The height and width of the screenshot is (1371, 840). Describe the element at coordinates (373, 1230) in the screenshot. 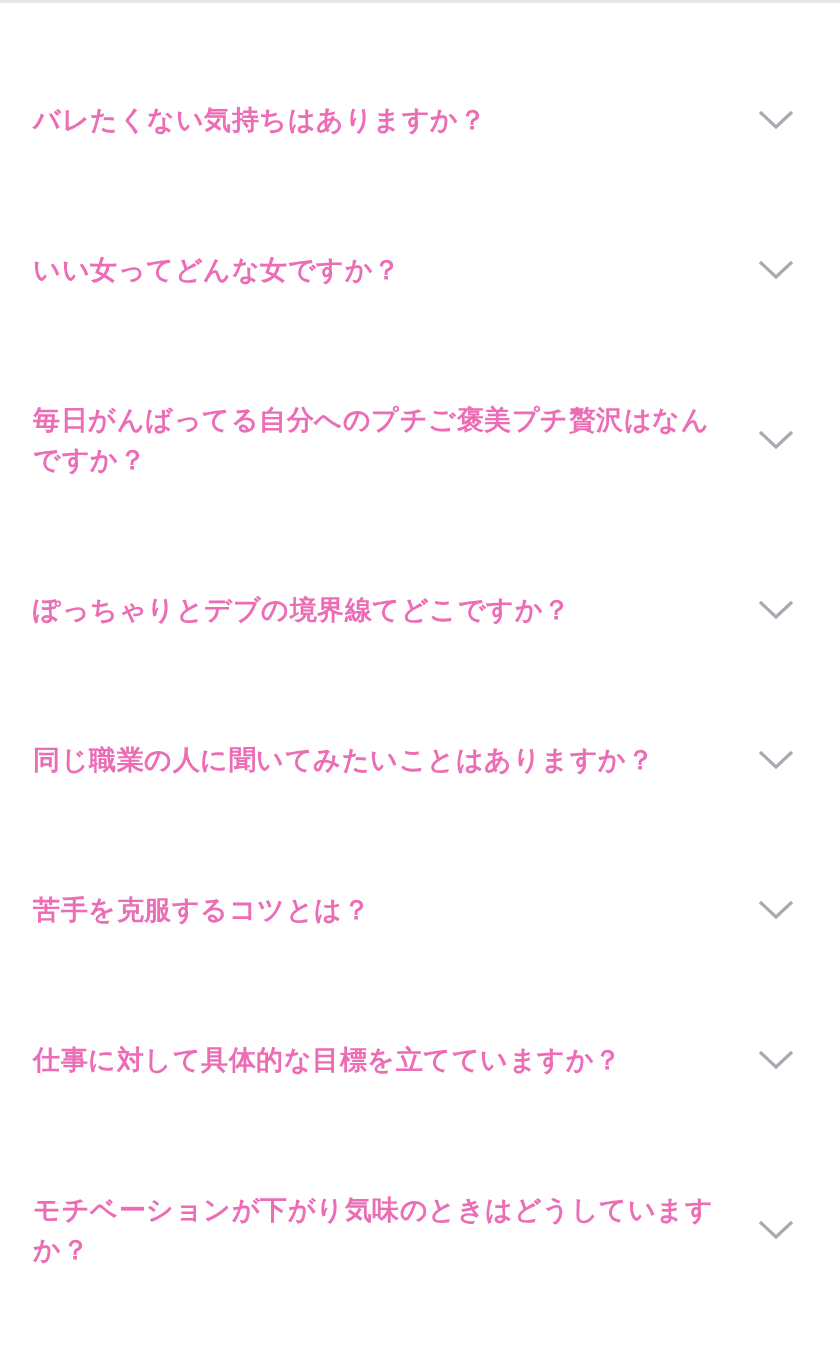

I see `question-text: モチベーションが下がり気味のときはどうしていますか？` at that location.